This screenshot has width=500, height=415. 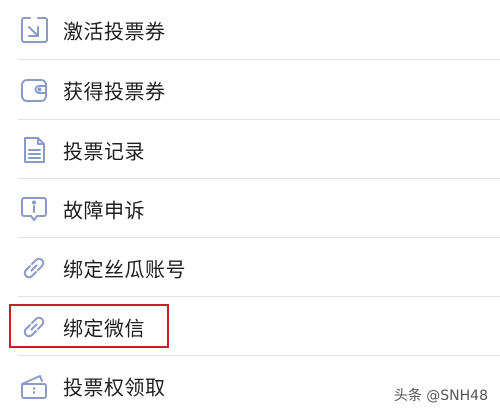 I want to click on menu-item-vote-record: 投票记录, so click(x=250, y=149).